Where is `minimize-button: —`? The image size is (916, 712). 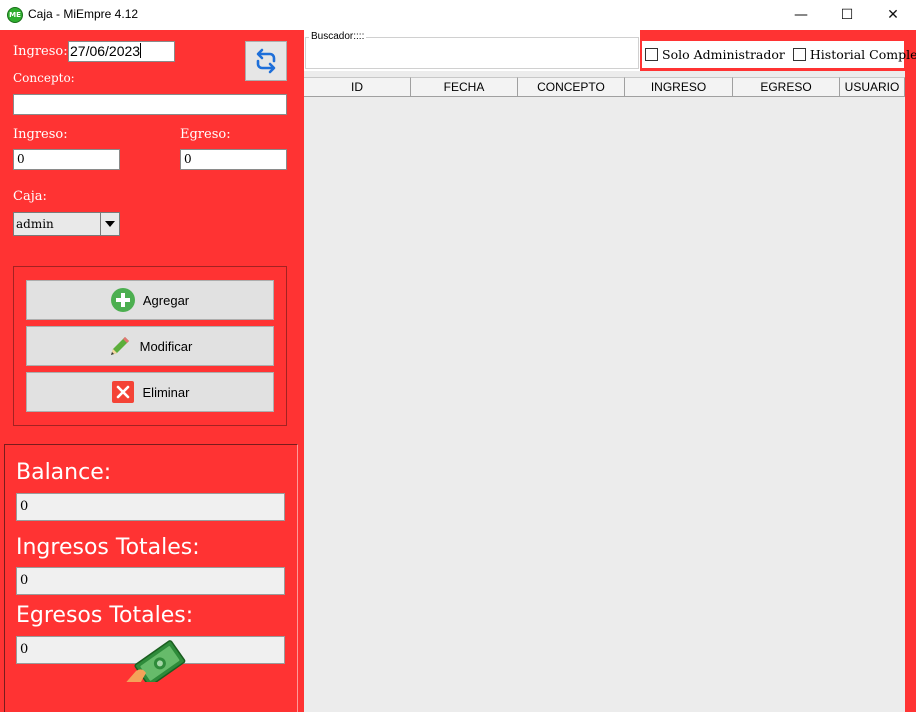
minimize-button: — is located at coordinates (801, 15).